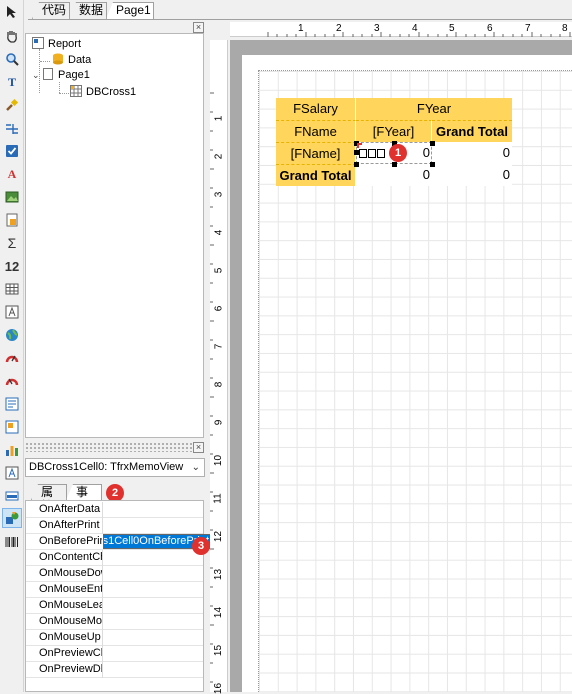 The height and width of the screenshot is (694, 572). Describe the element at coordinates (12, 312) in the screenshot. I see `shape-text-icon` at that location.